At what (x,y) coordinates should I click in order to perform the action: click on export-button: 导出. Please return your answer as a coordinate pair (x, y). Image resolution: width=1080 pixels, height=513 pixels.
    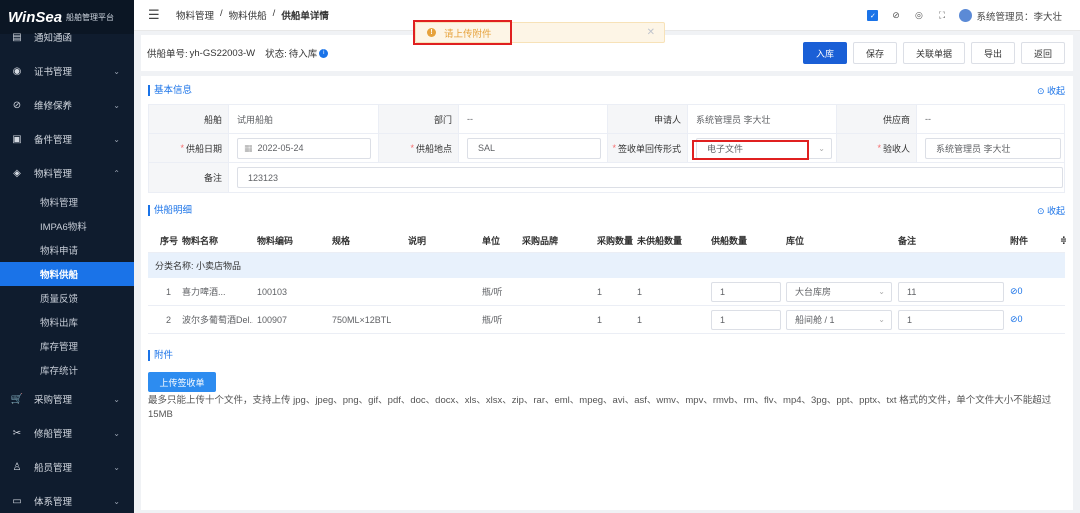
    Looking at the image, I should click on (993, 53).